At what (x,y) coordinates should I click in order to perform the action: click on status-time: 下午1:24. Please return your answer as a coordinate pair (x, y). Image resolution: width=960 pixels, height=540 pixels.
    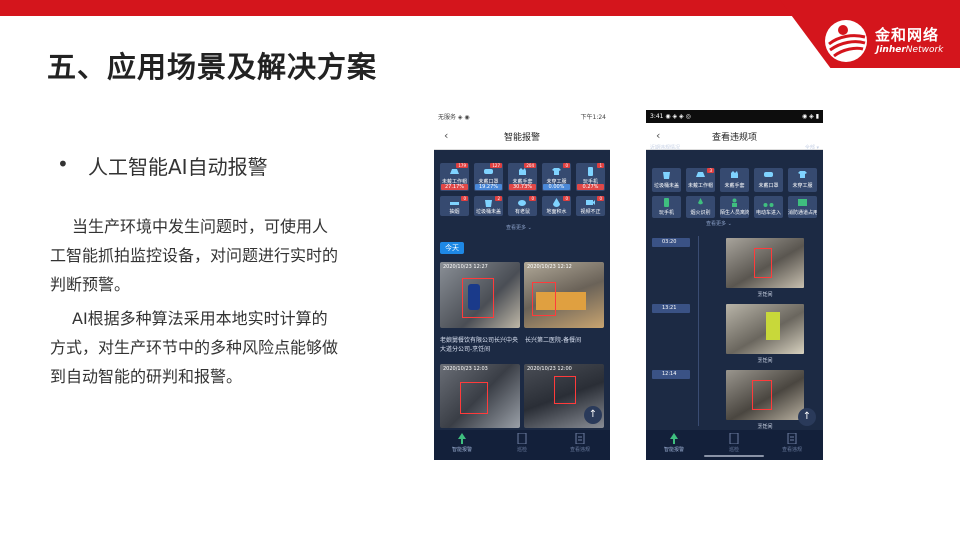
    Looking at the image, I should click on (593, 117).